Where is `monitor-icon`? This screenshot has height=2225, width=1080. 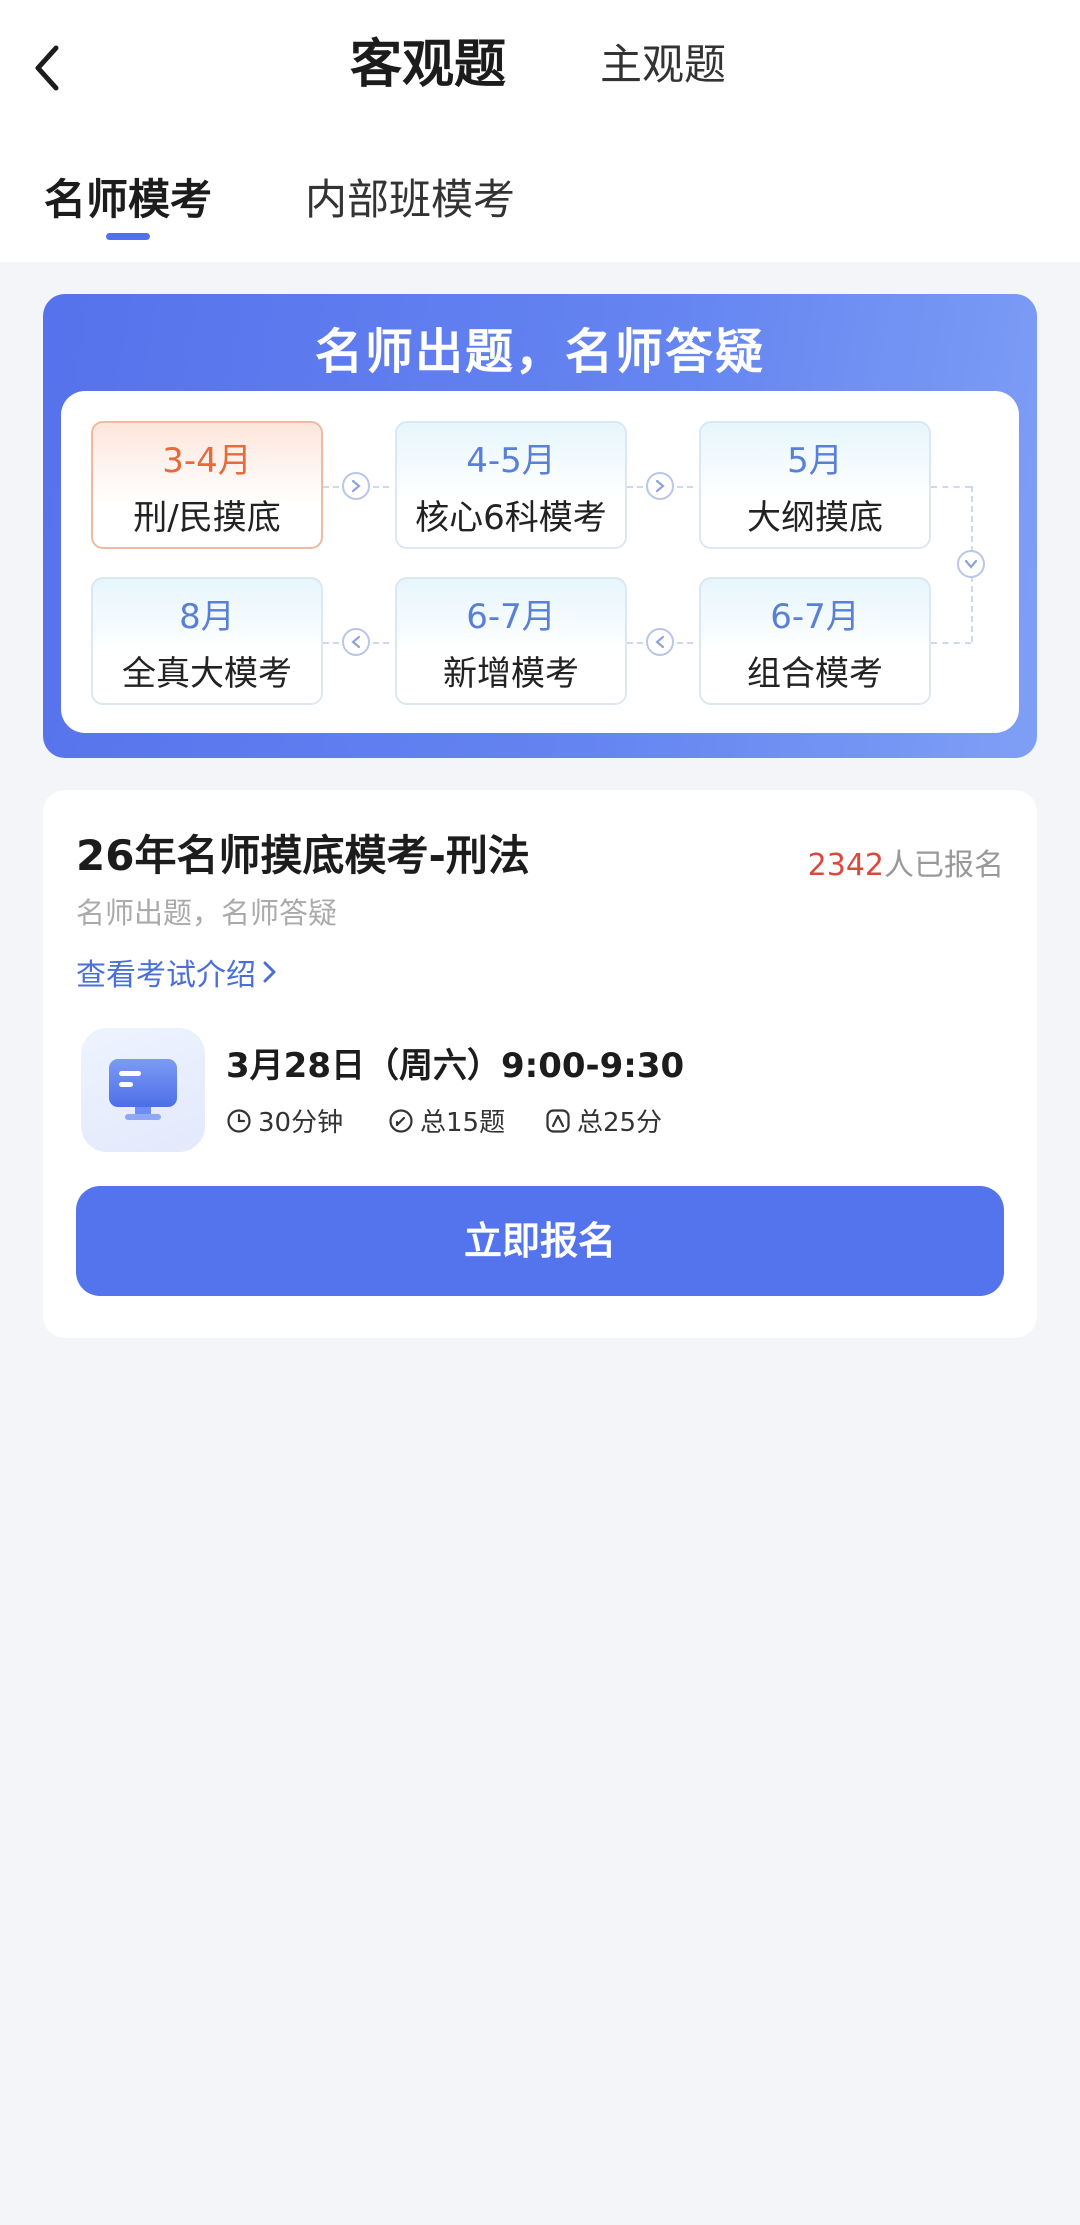
monitor-icon is located at coordinates (143, 1089).